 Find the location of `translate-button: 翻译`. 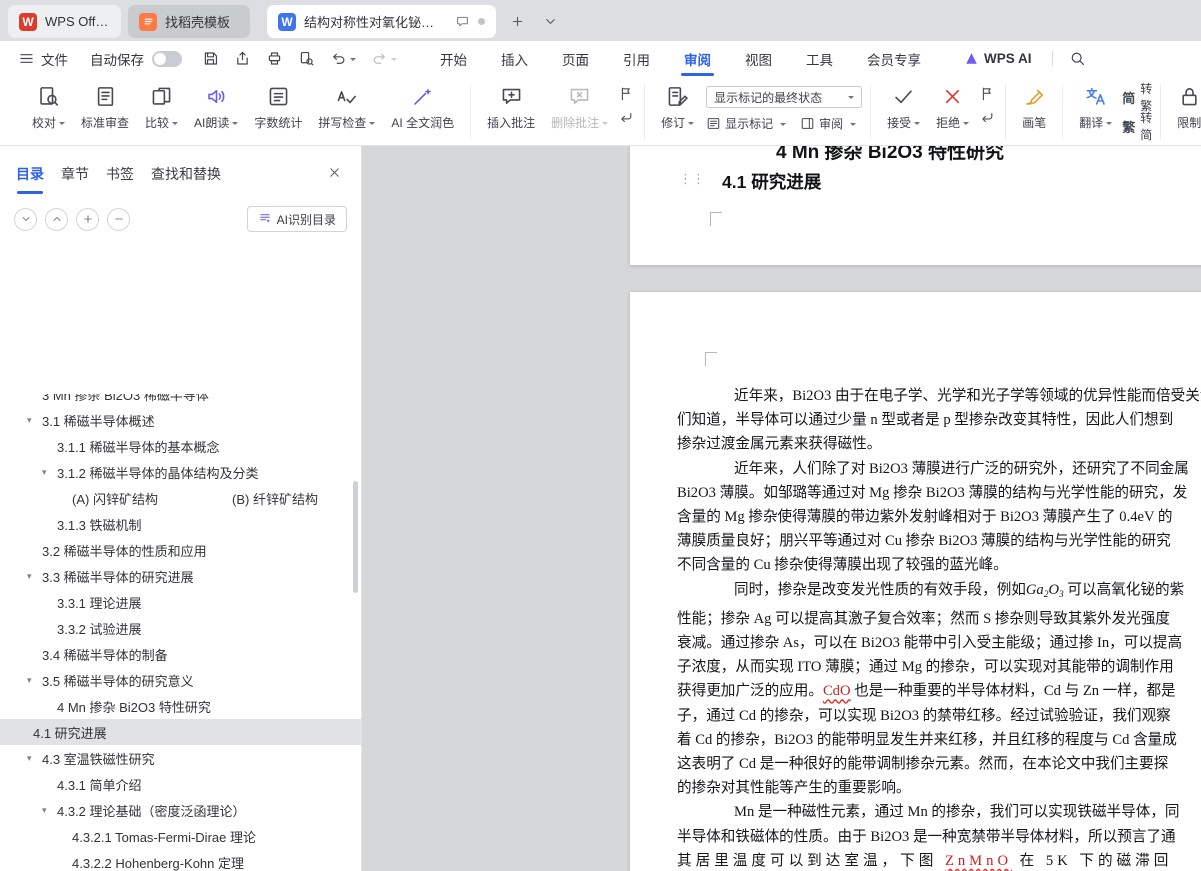

translate-button: 翻译 is located at coordinates (1095, 107).